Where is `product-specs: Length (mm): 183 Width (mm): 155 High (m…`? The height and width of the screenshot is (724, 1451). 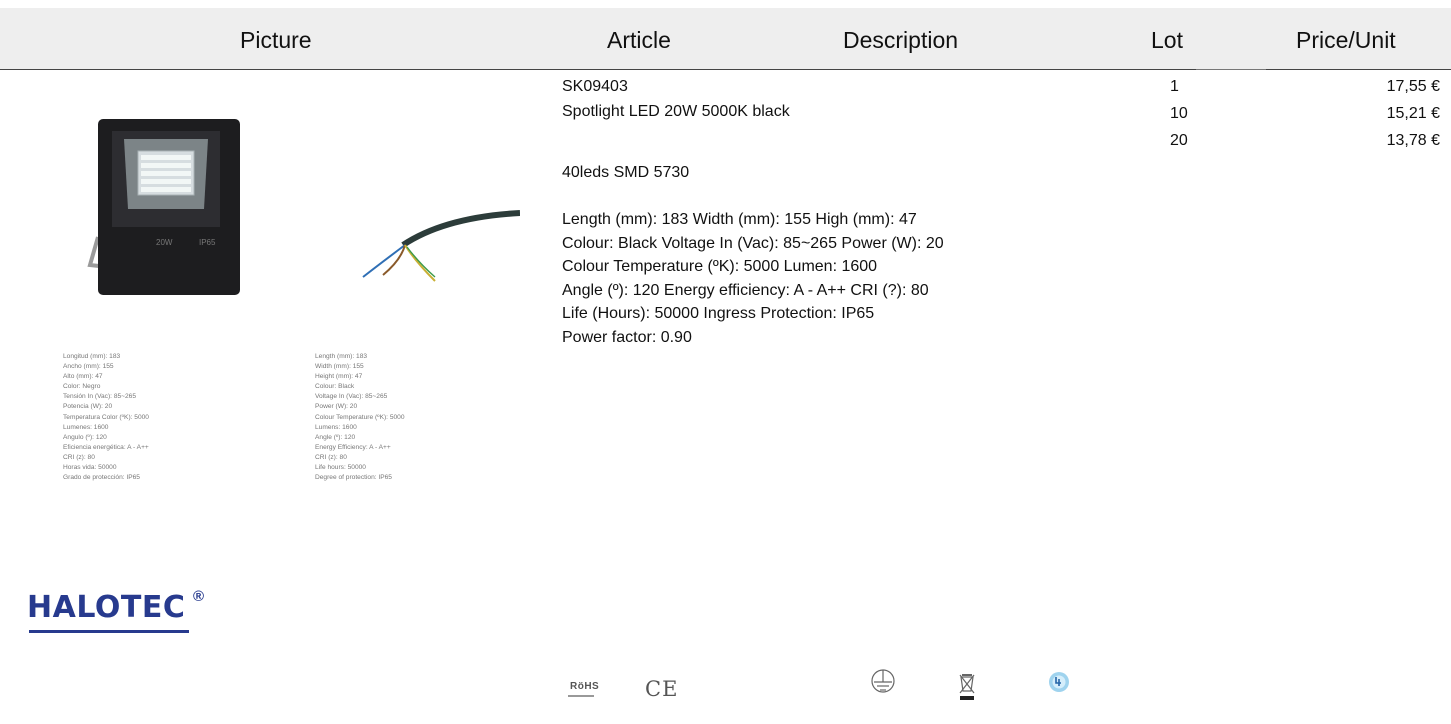
product-specs: Length (mm): 183 Width (mm): 155 High (m… is located at coordinates (753, 278).